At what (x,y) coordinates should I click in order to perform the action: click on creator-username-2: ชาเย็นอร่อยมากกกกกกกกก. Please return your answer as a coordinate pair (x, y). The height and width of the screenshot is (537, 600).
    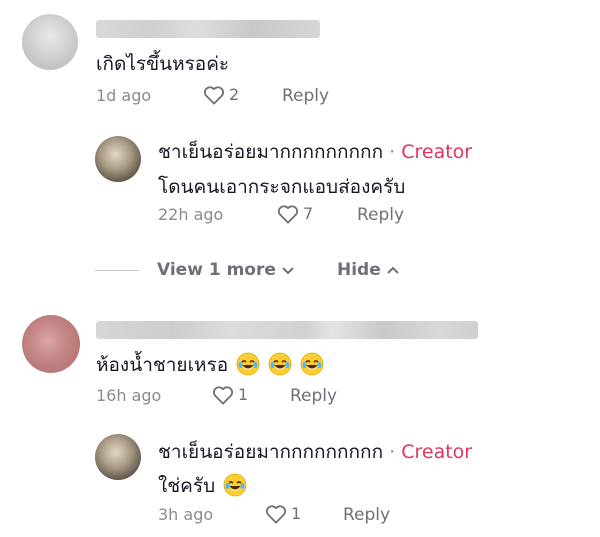
    Looking at the image, I should click on (270, 452).